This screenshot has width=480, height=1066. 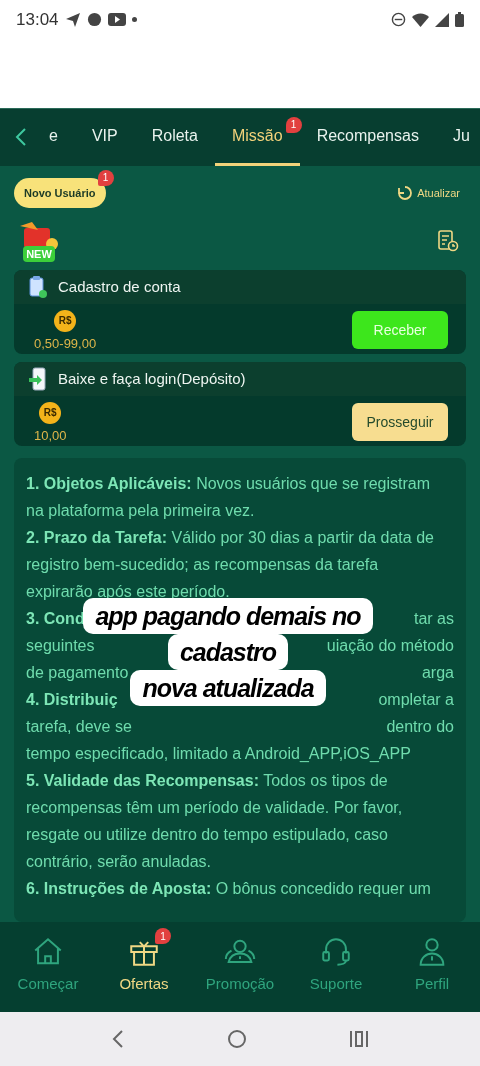 What do you see at coordinates (65, 343) in the screenshot?
I see `reward-amount: 0,50-99,00` at bounding box center [65, 343].